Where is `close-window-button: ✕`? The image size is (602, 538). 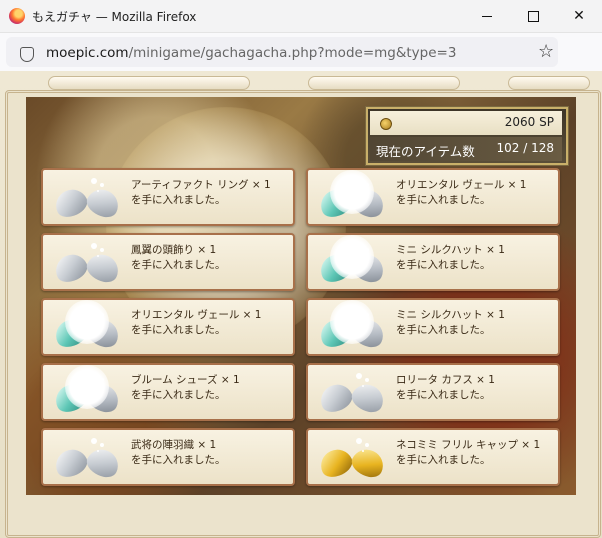
close-window-button: ✕ is located at coordinates (579, 16).